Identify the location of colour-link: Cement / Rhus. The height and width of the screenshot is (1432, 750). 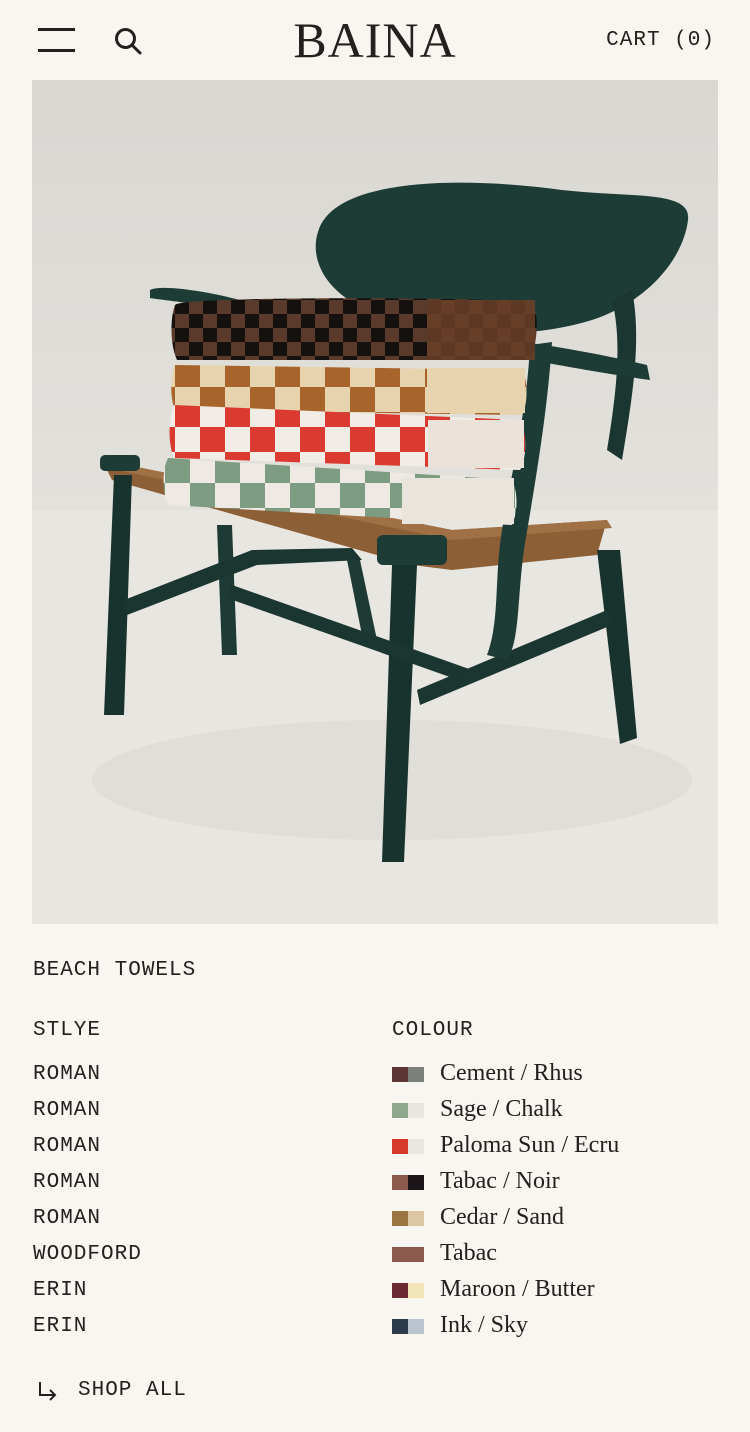
(505, 1079).